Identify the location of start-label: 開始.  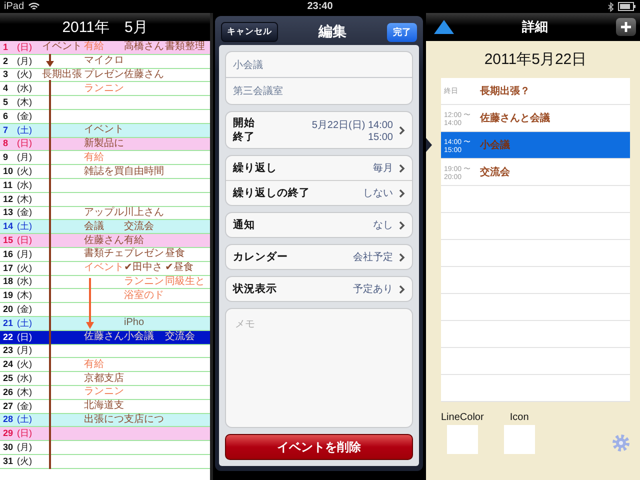
(244, 123).